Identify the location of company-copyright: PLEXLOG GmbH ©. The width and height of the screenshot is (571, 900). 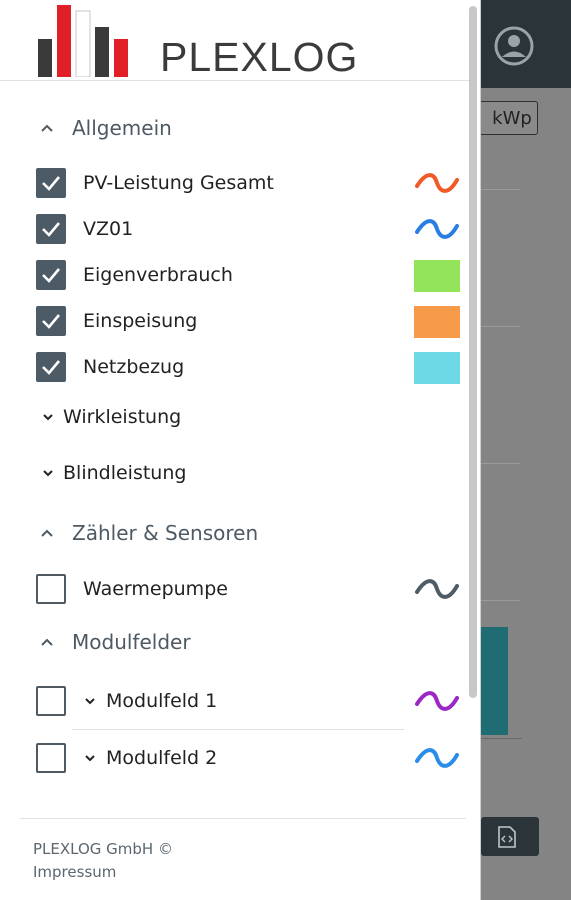
(103, 849).